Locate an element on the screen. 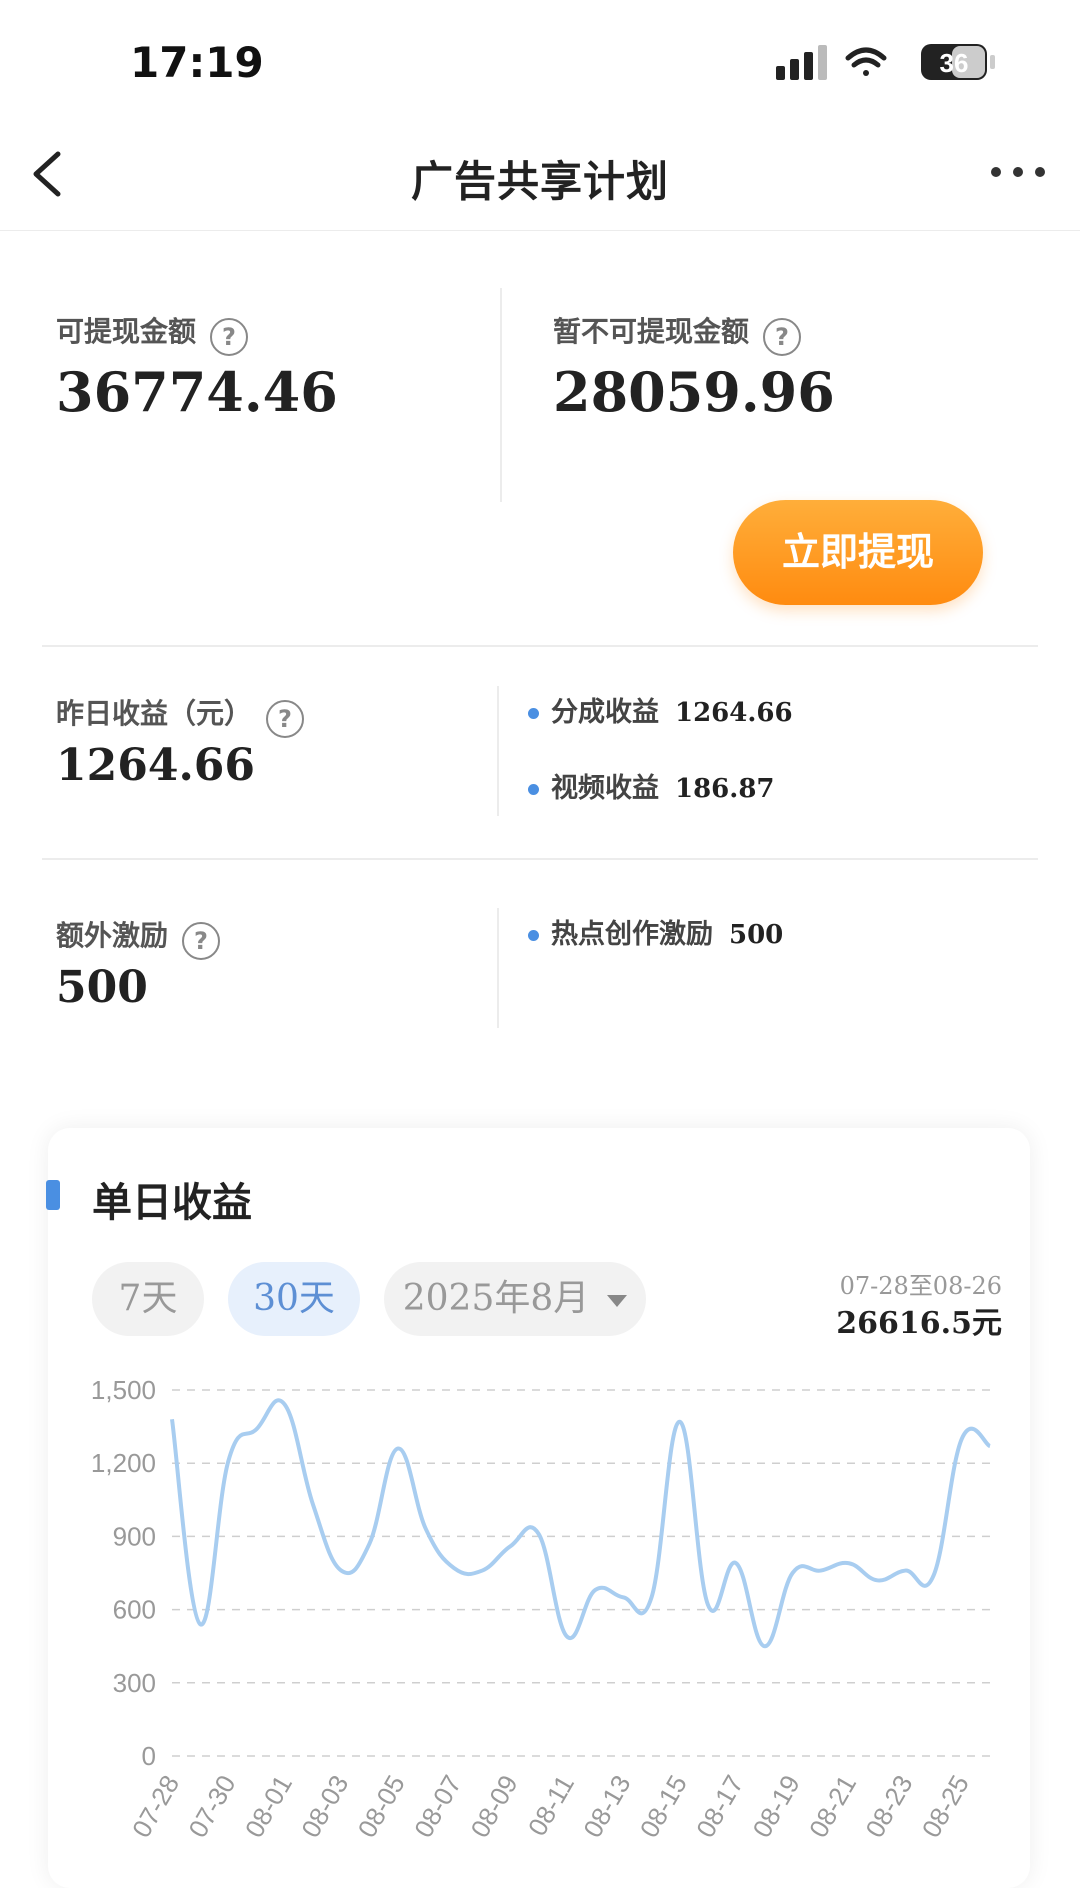 The width and height of the screenshot is (1080, 1888). tab-7-days: 7天 is located at coordinates (148, 1299).